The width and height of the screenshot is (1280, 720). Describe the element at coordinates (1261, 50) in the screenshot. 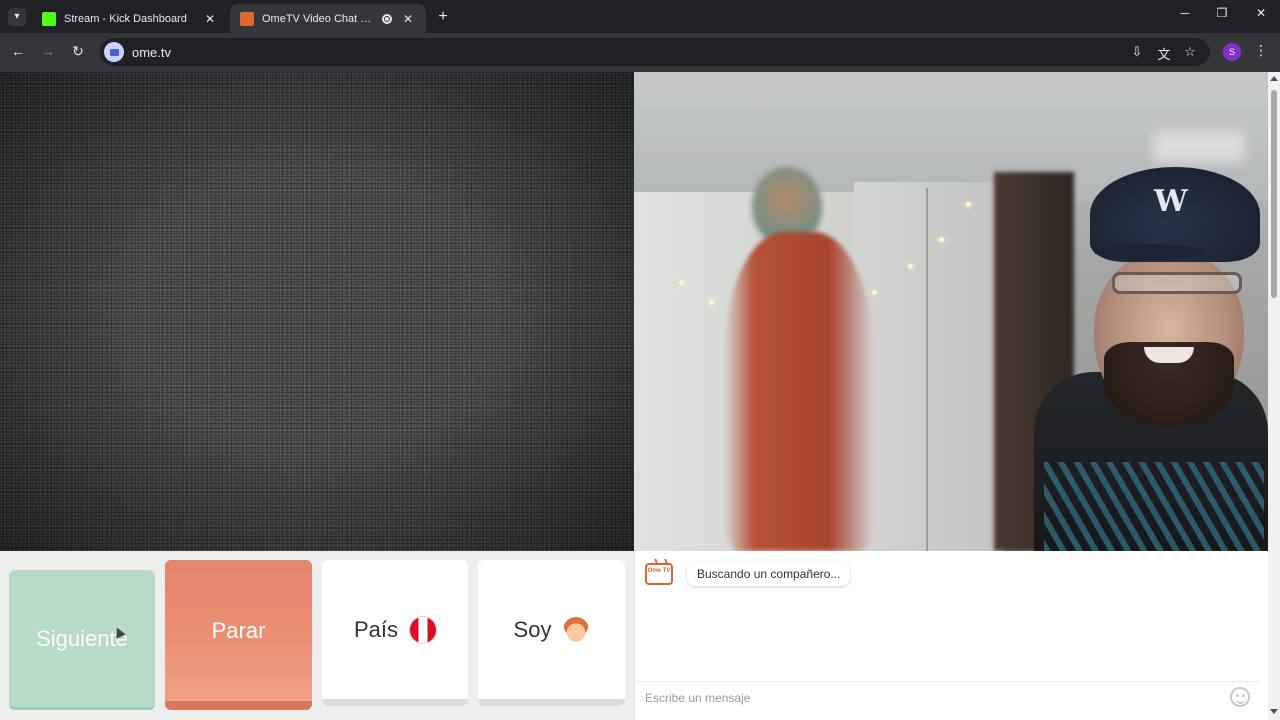

I see `kebab-menu-icon: ⋮` at that location.